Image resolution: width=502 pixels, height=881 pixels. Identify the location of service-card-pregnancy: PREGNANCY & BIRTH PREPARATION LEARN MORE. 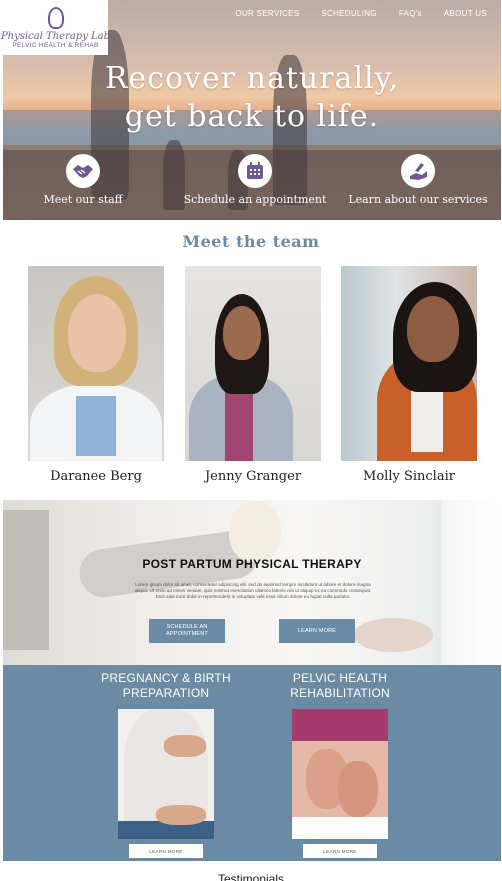
(166, 764).